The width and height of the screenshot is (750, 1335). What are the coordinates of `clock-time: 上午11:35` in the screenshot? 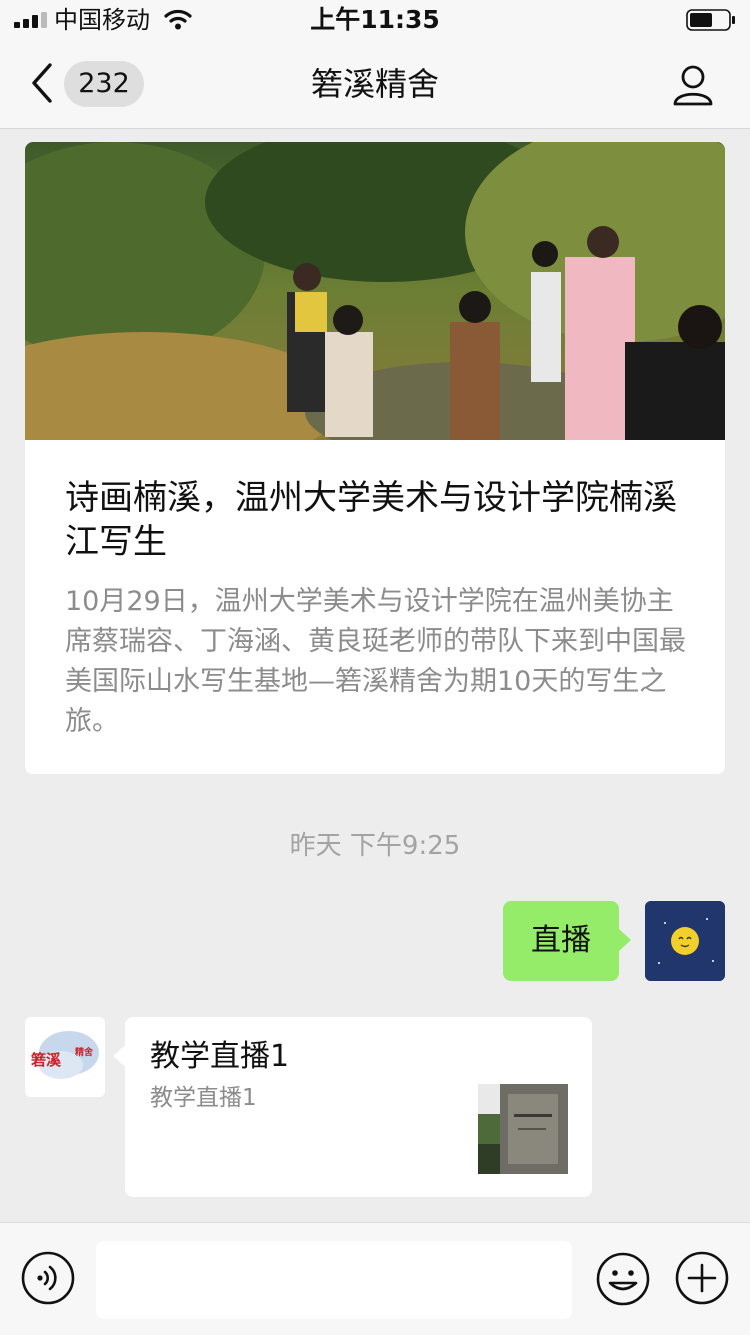 It's located at (375, 19).